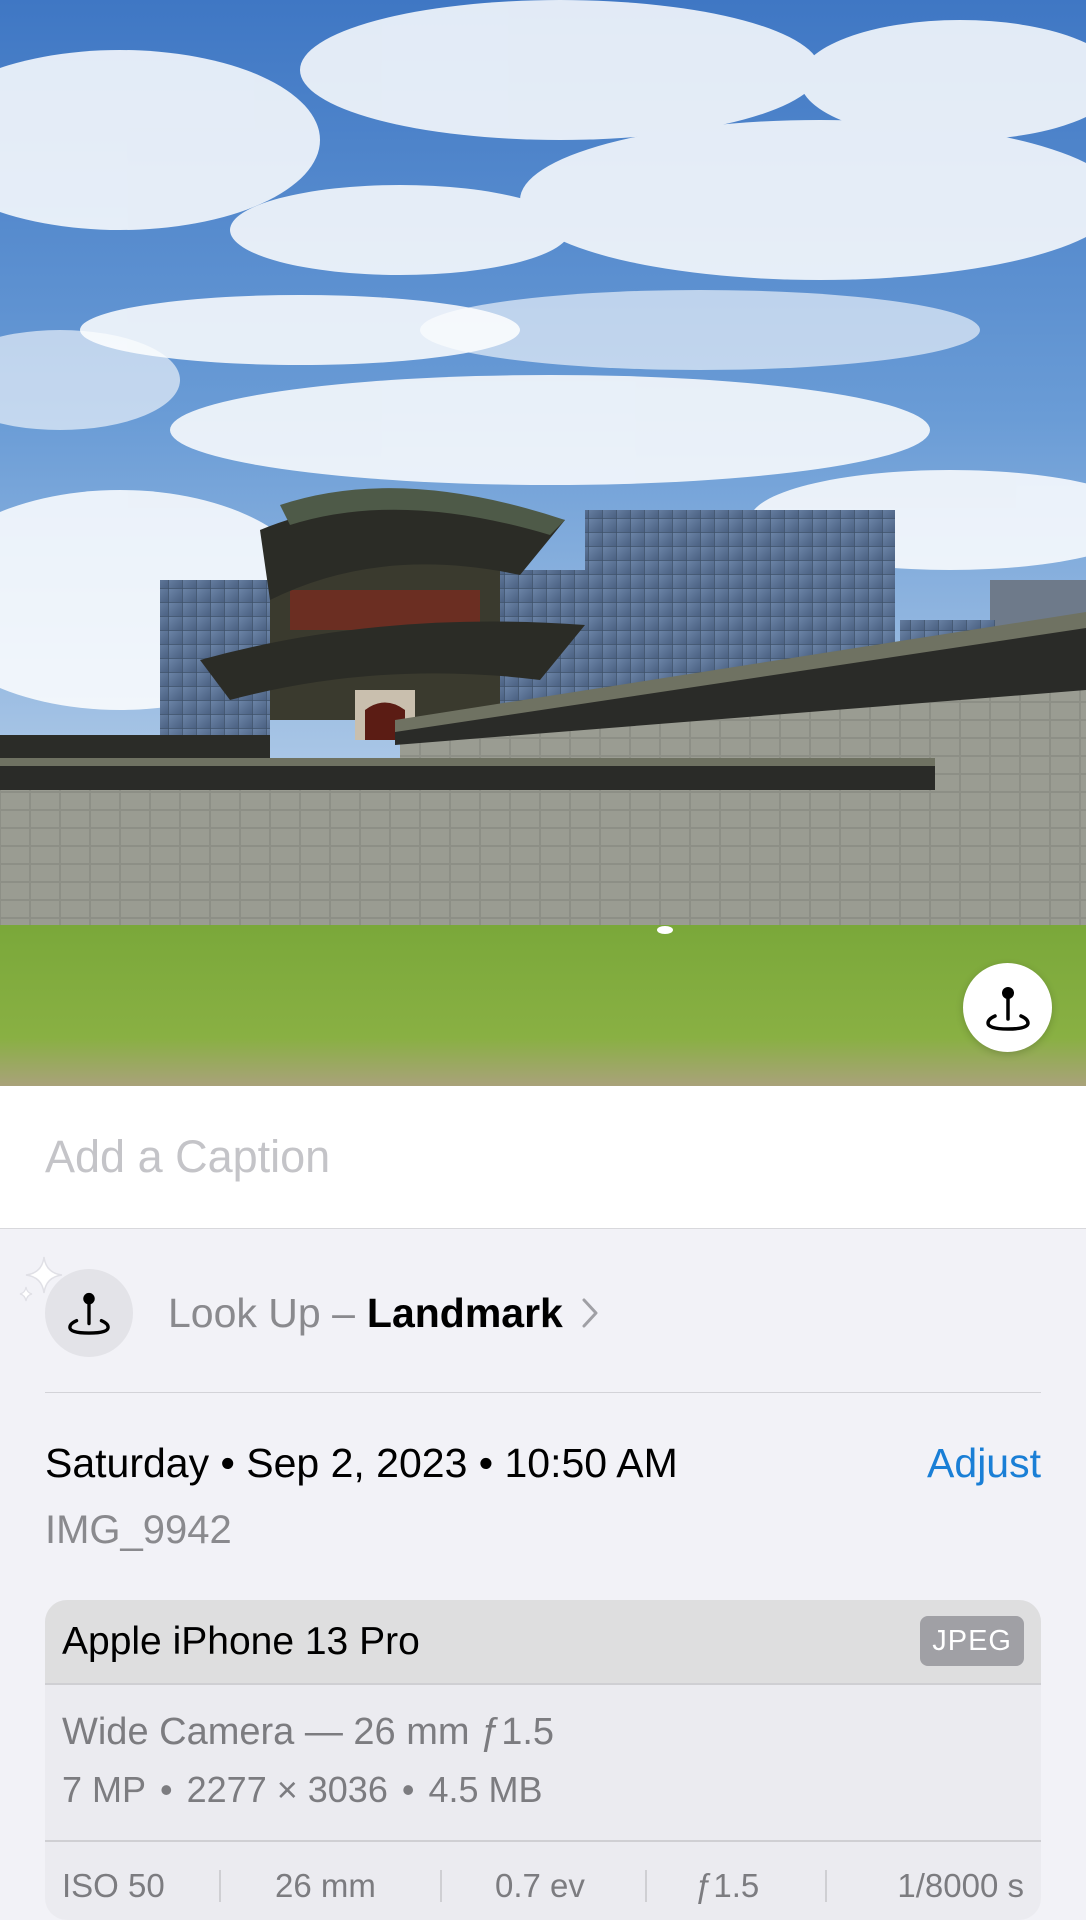 This screenshot has height=1920, width=1086. I want to click on caption-section, so click(543, 1157).